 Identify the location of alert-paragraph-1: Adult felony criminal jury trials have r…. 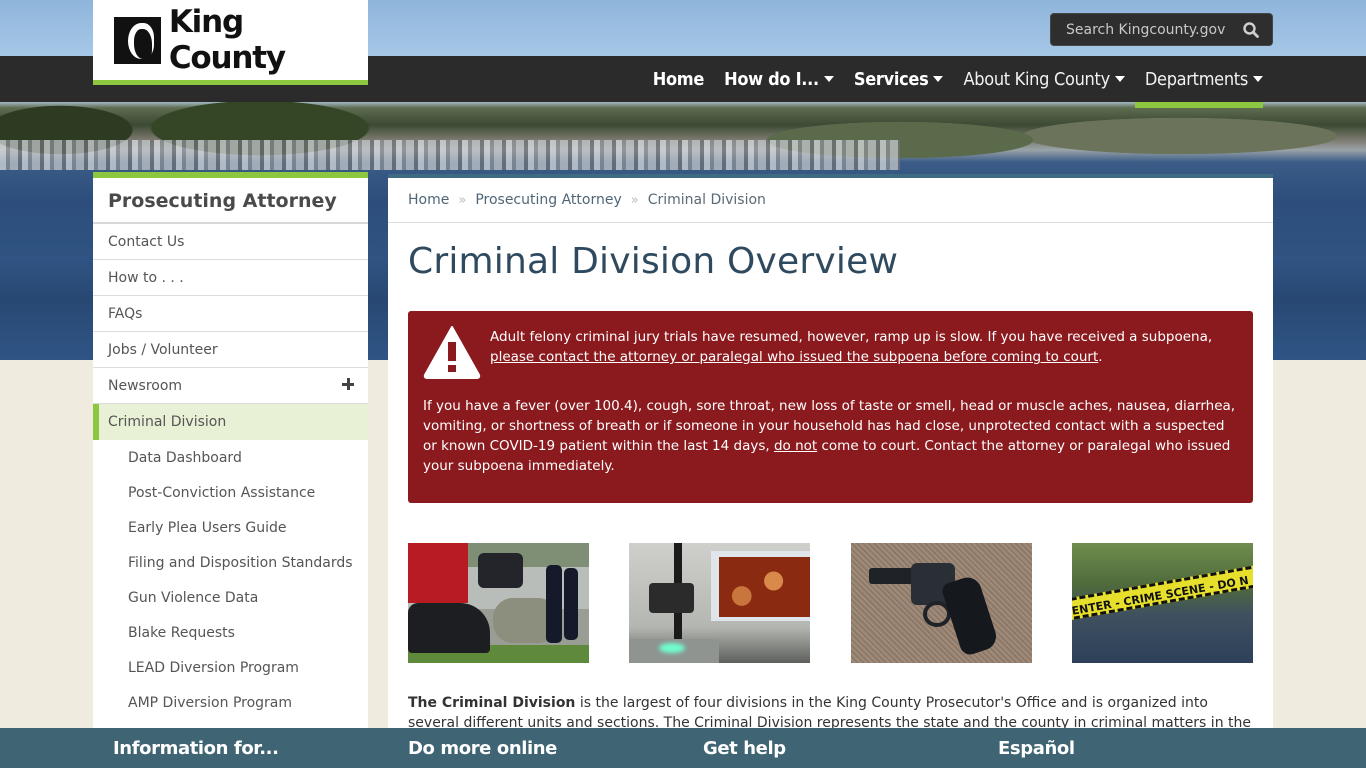
(864, 347).